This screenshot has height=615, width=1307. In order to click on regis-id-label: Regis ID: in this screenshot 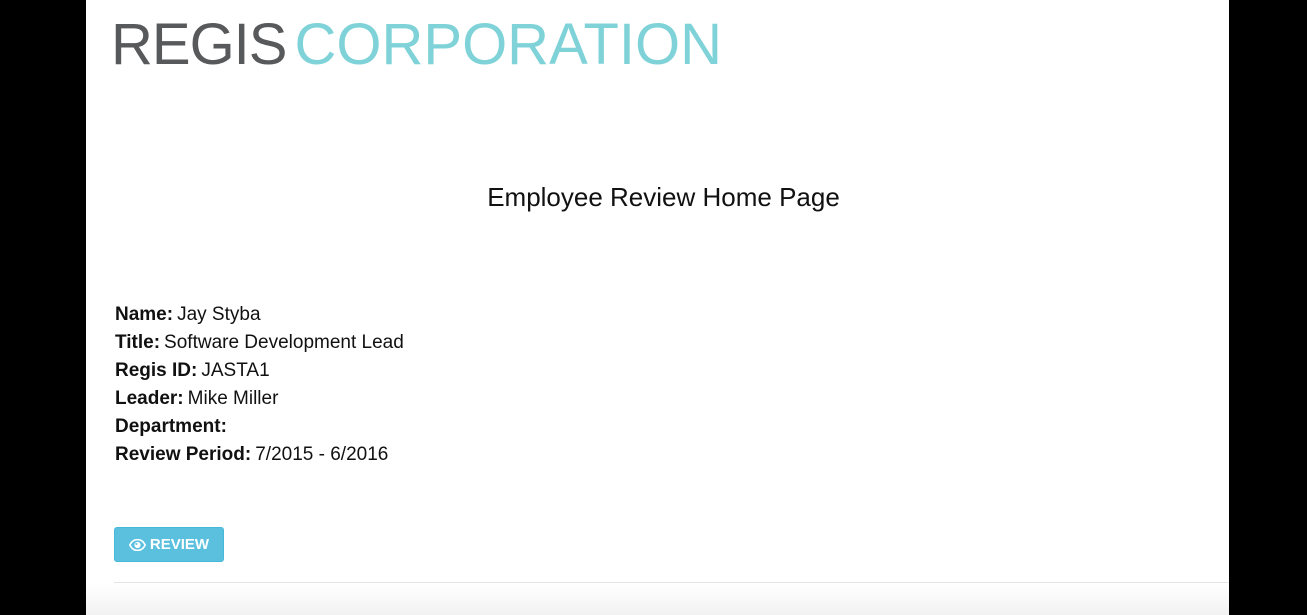, I will do `click(156, 370)`.